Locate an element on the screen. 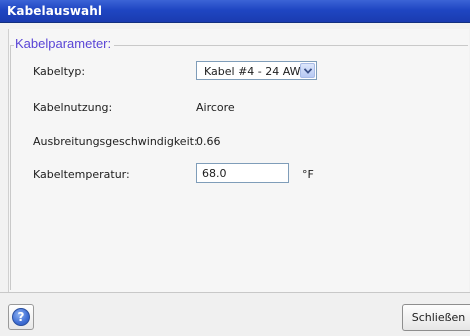  cable-type-selected-value: Kabel #4 - 24 AWG is located at coordinates (257, 71).